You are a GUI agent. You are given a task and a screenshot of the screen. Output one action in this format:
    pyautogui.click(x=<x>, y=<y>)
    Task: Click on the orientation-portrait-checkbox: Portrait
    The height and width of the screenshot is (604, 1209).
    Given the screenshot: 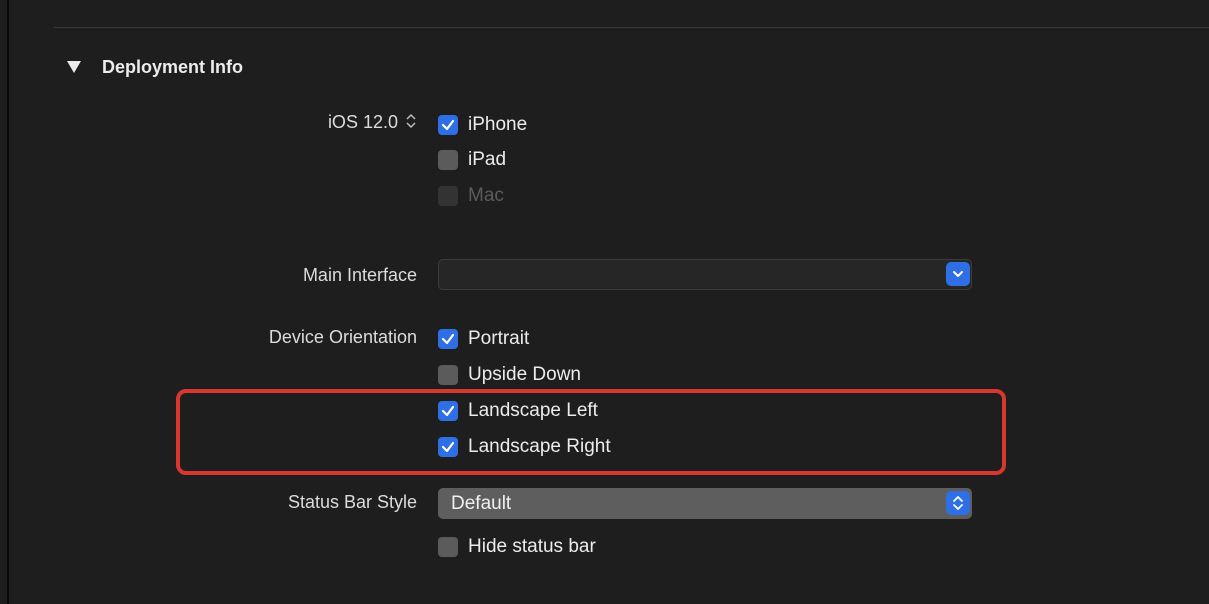 What is the action you would take?
    pyautogui.click(x=483, y=339)
    